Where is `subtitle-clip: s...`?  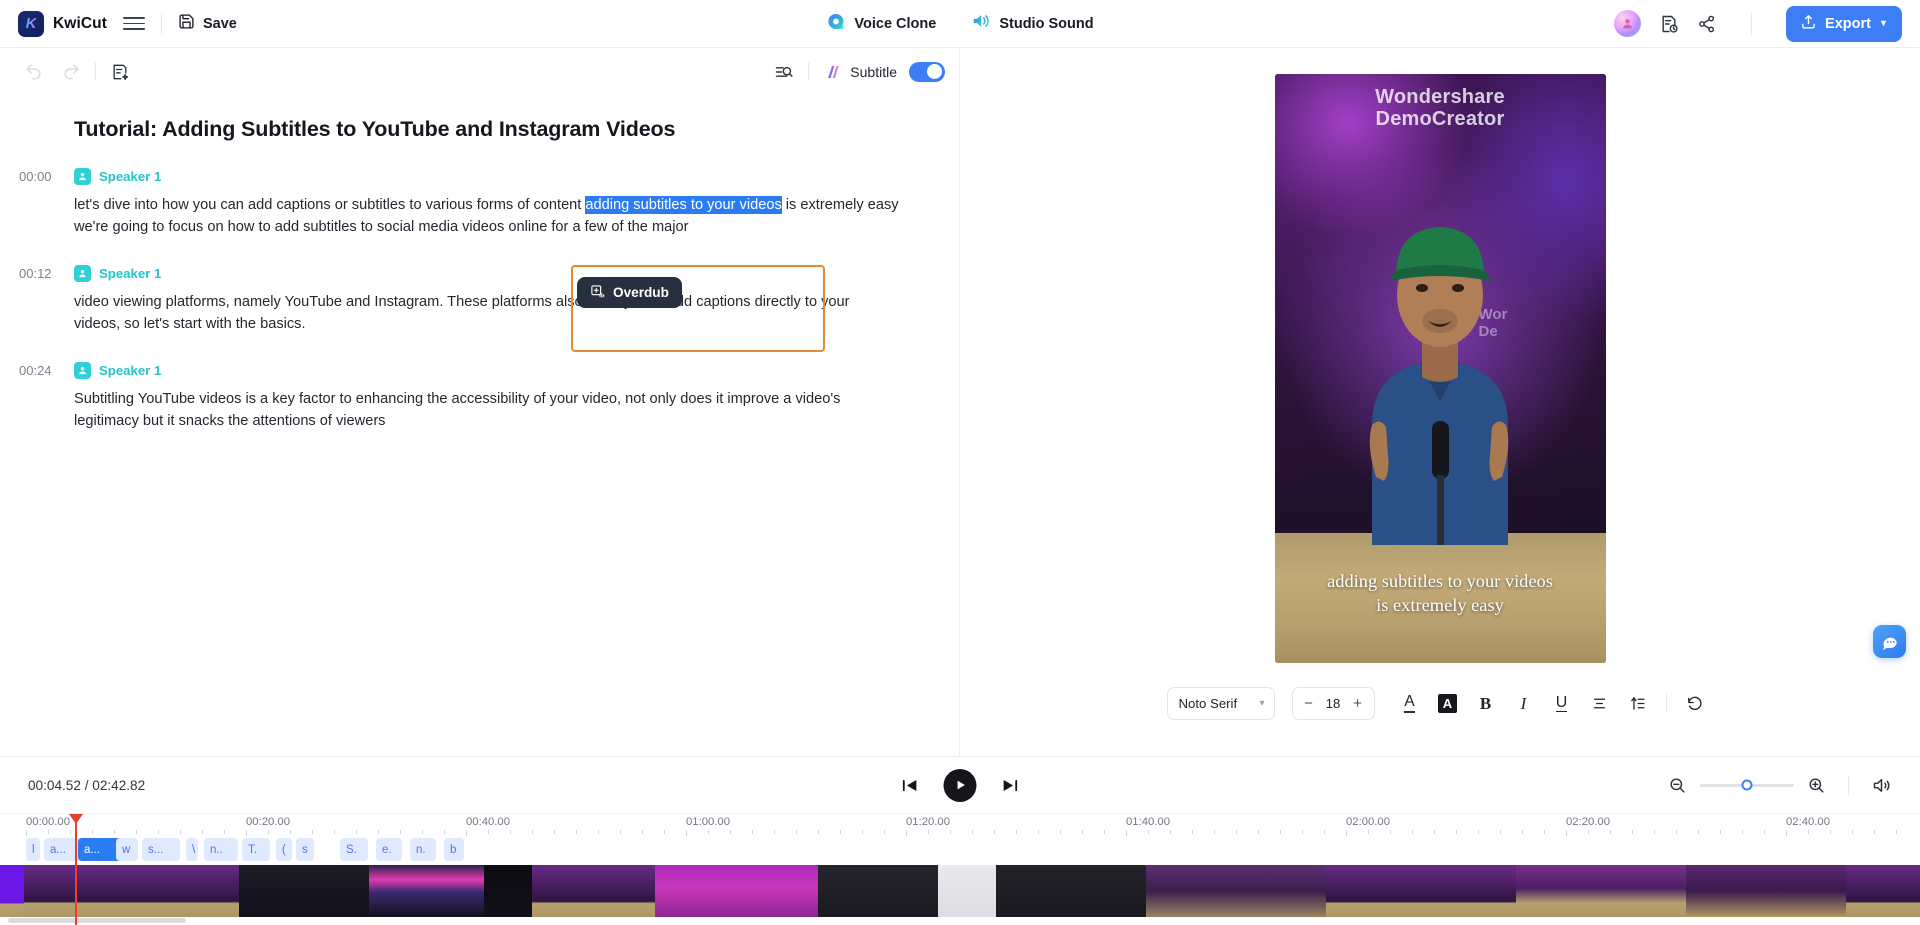
subtitle-clip: s... is located at coordinates (161, 849).